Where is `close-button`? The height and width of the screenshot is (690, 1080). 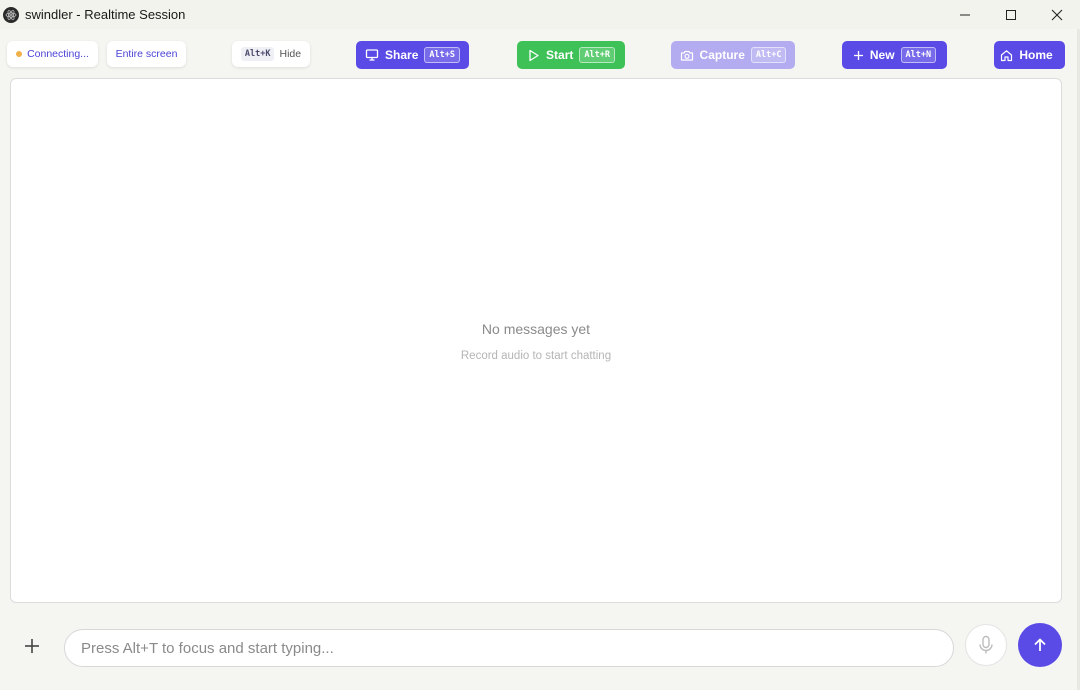
close-button is located at coordinates (1057, 14).